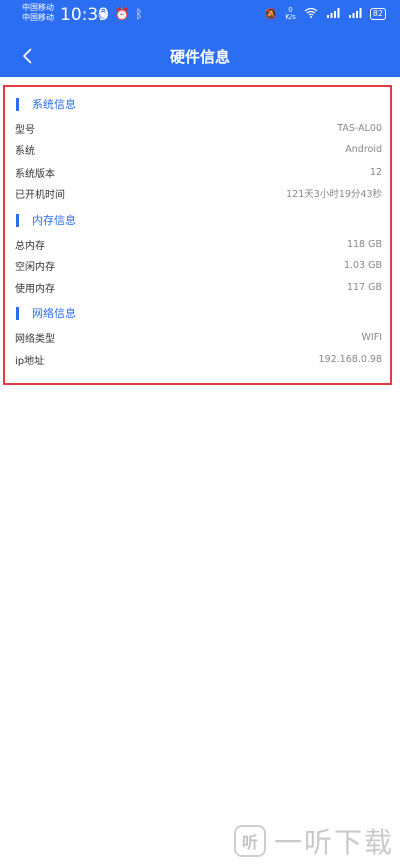 The width and height of the screenshot is (400, 867). Describe the element at coordinates (46, 313) in the screenshot. I see `section-title-network: 网络信息` at that location.